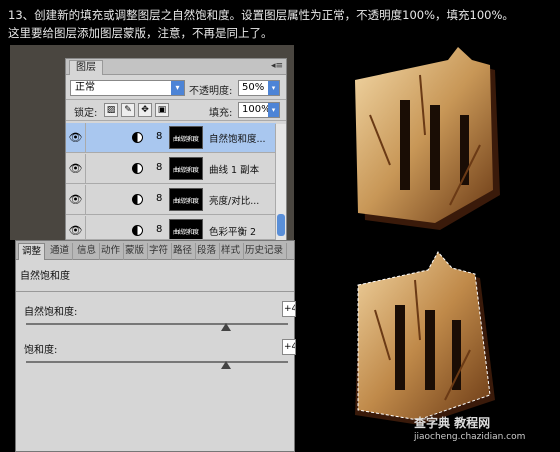 The width and height of the screenshot is (560, 452). Describe the element at coordinates (85, 87) in the screenshot. I see `blend-mode-value: 正常` at that location.